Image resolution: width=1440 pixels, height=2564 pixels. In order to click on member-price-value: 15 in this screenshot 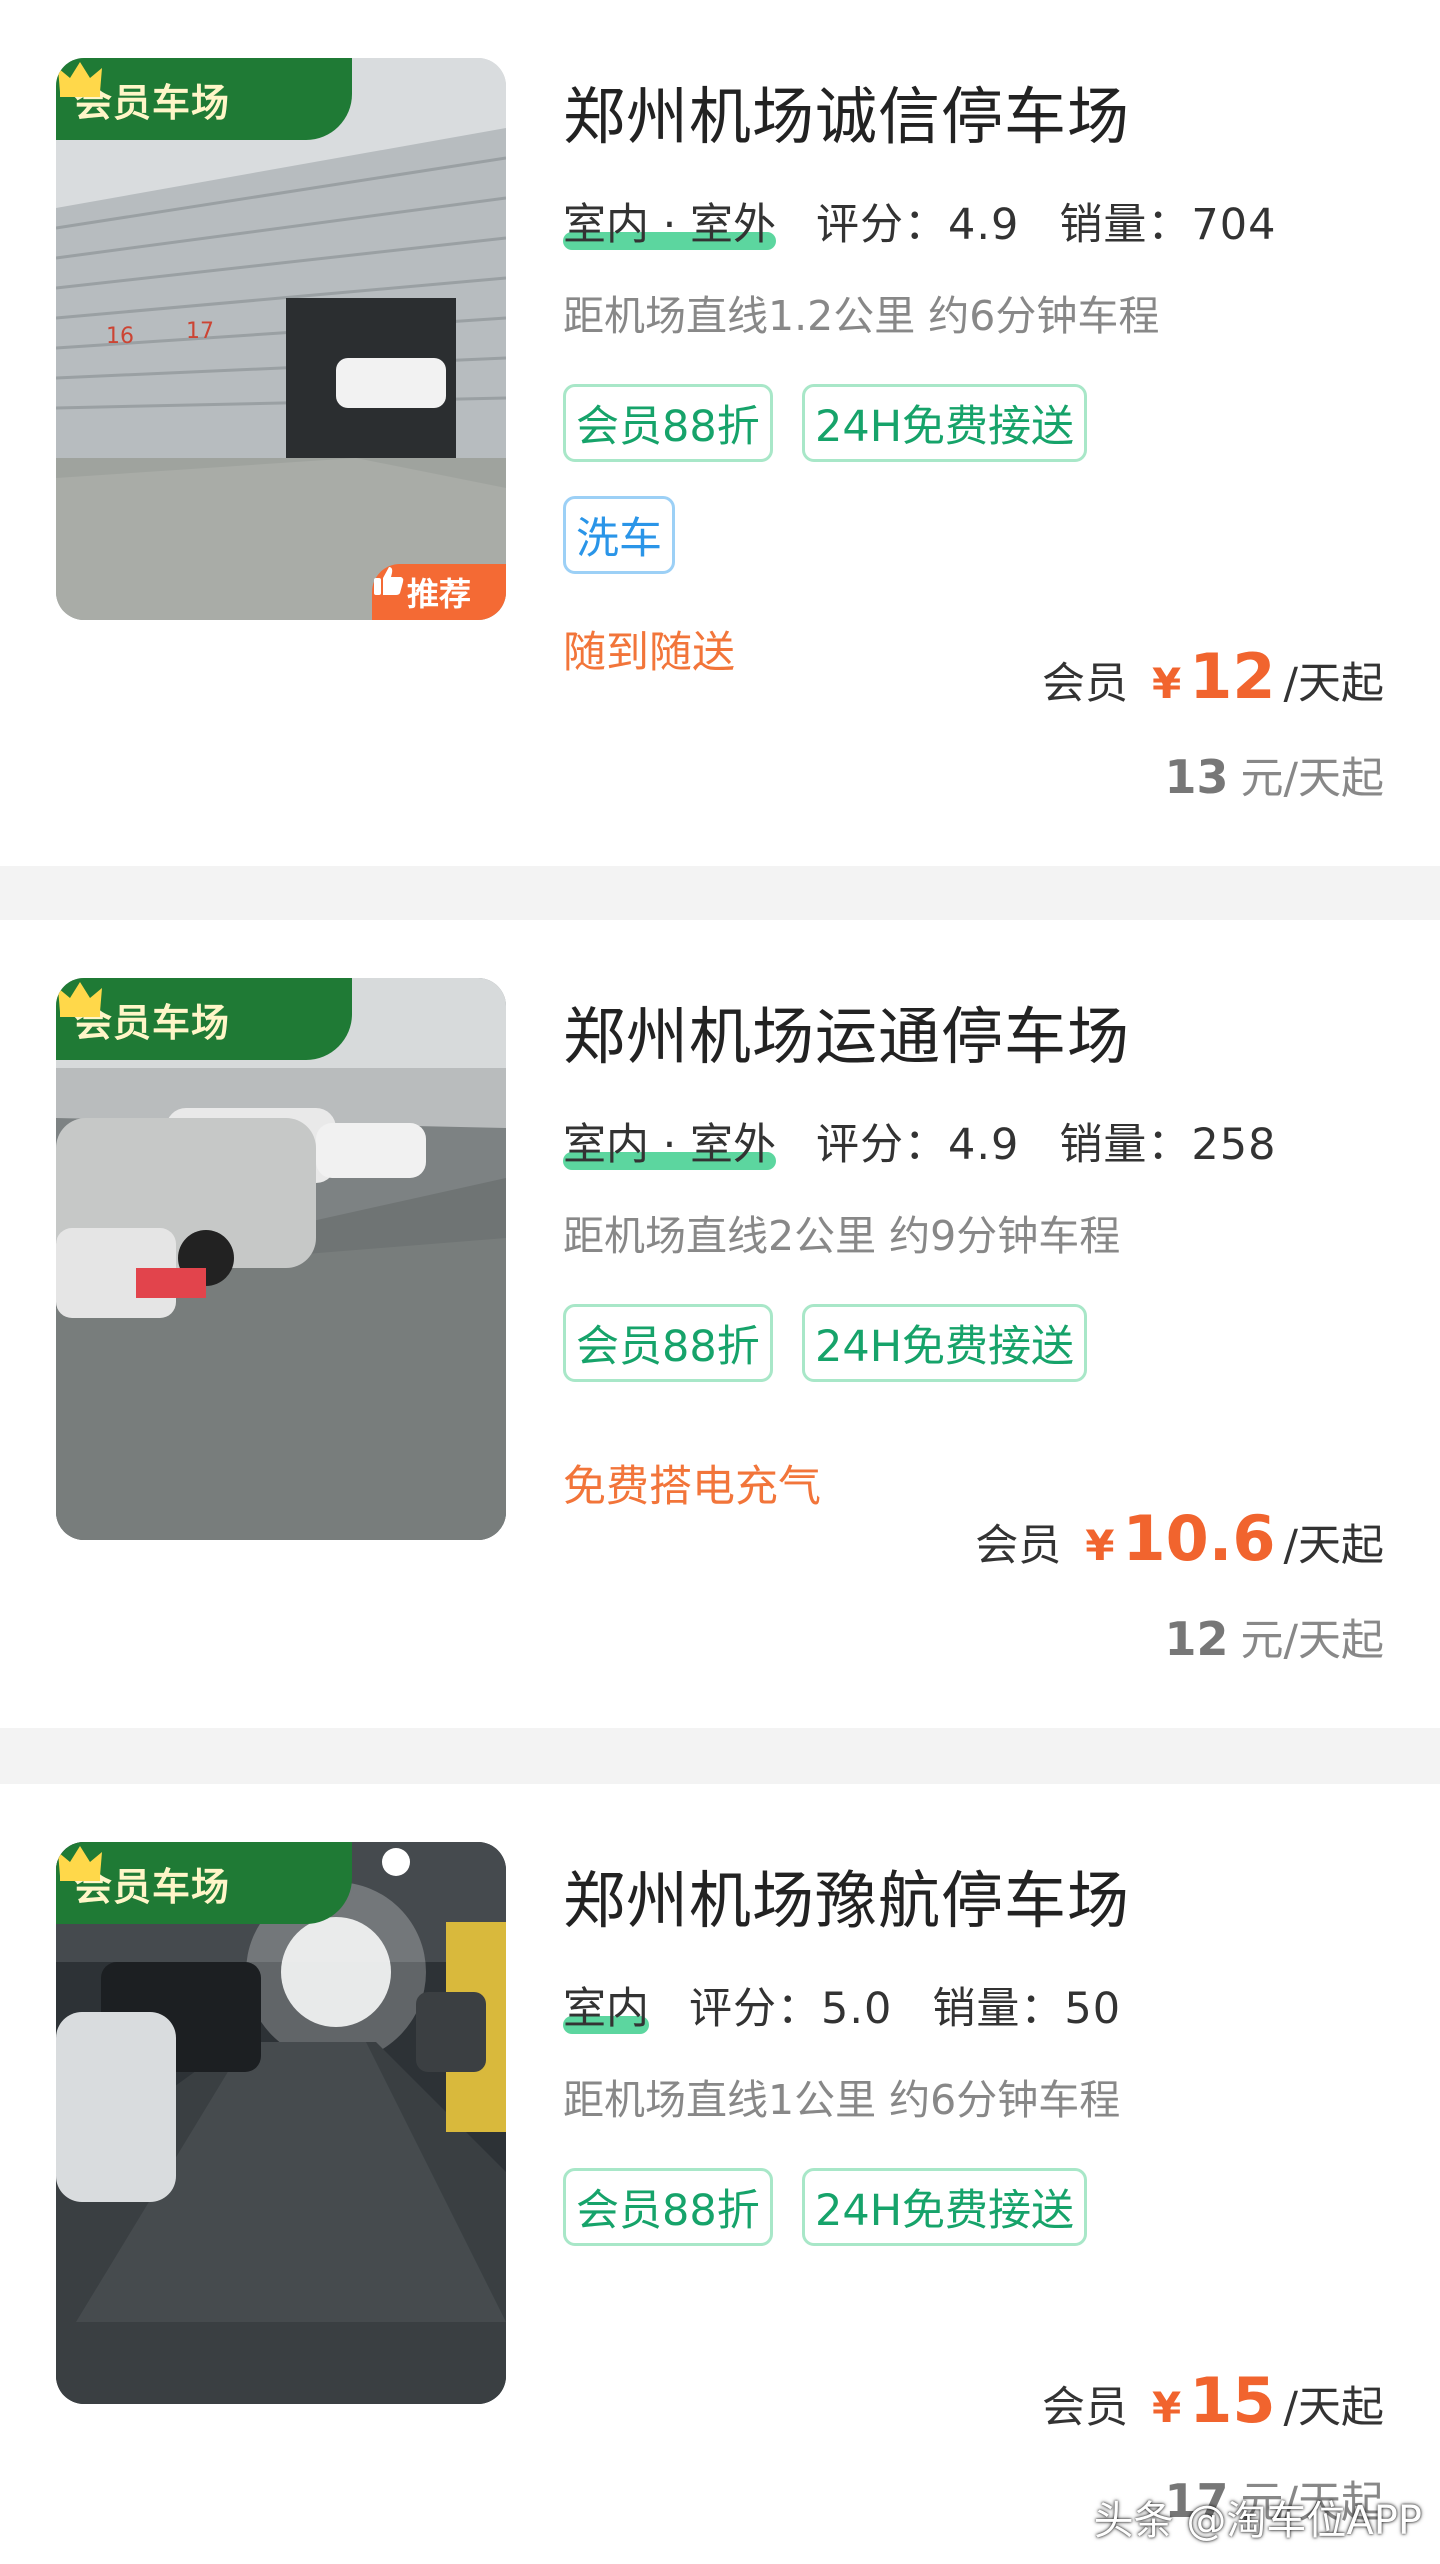, I will do `click(1232, 2400)`.